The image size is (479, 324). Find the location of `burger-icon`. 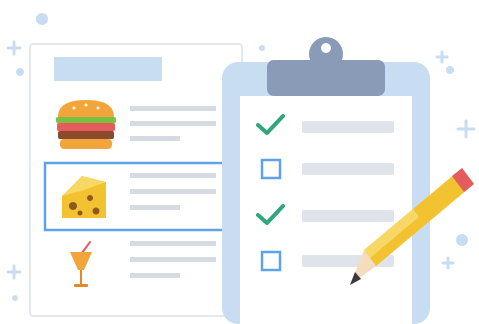

burger-icon is located at coordinates (86, 124).